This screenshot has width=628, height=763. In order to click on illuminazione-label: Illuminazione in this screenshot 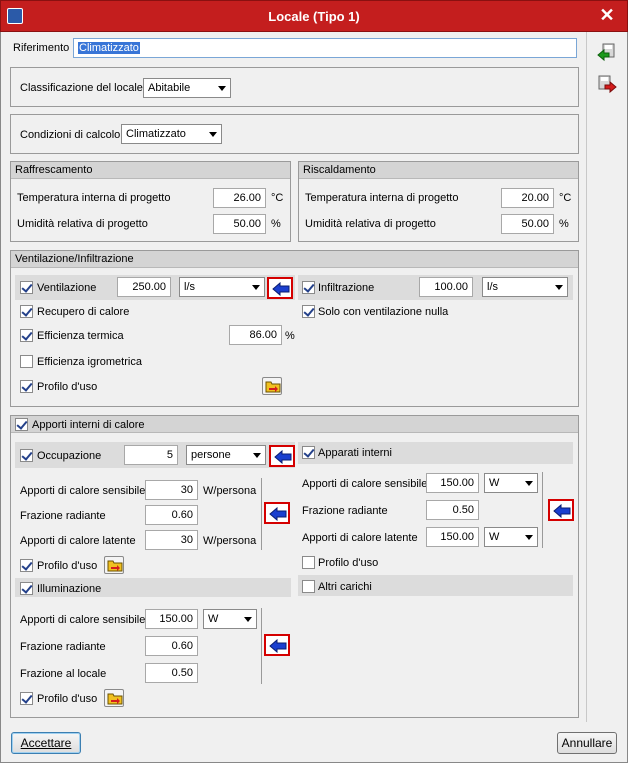, I will do `click(69, 589)`.